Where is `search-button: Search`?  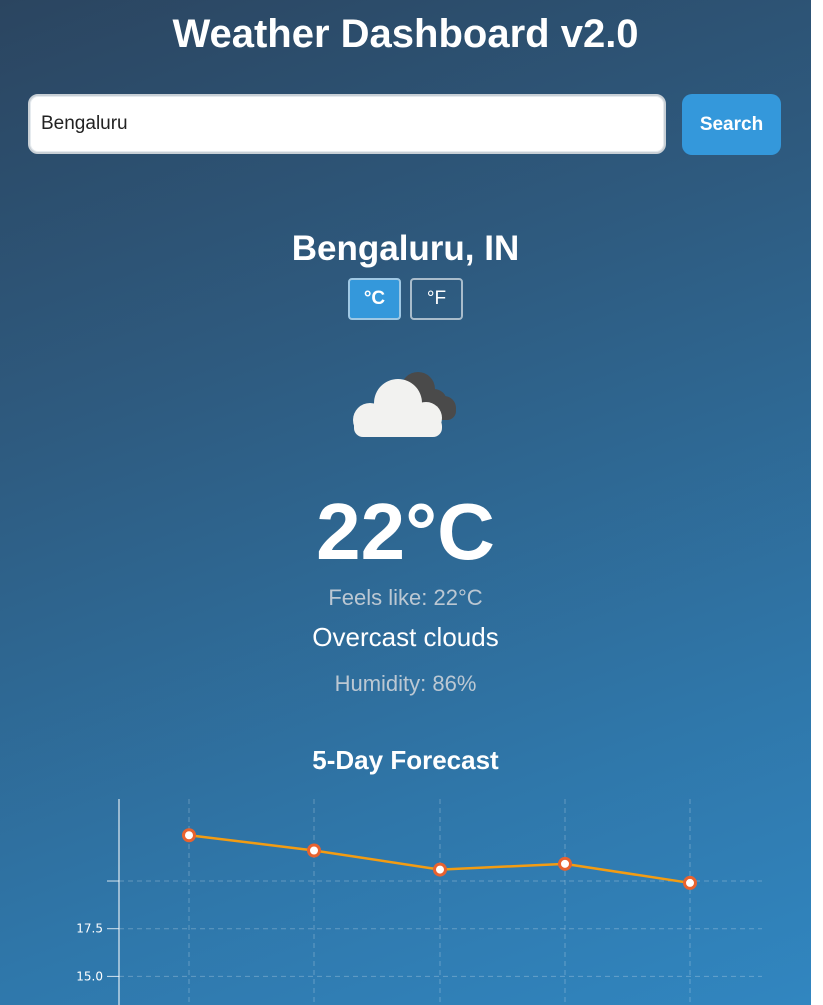 search-button: Search is located at coordinates (731, 124).